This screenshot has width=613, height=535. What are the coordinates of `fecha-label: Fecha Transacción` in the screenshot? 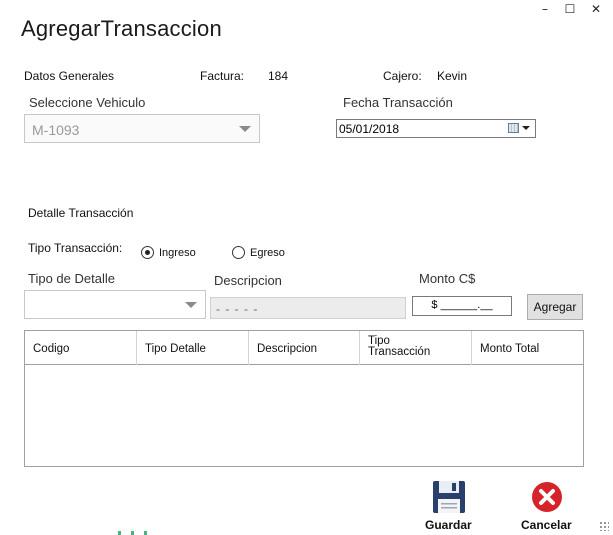 It's located at (398, 102).